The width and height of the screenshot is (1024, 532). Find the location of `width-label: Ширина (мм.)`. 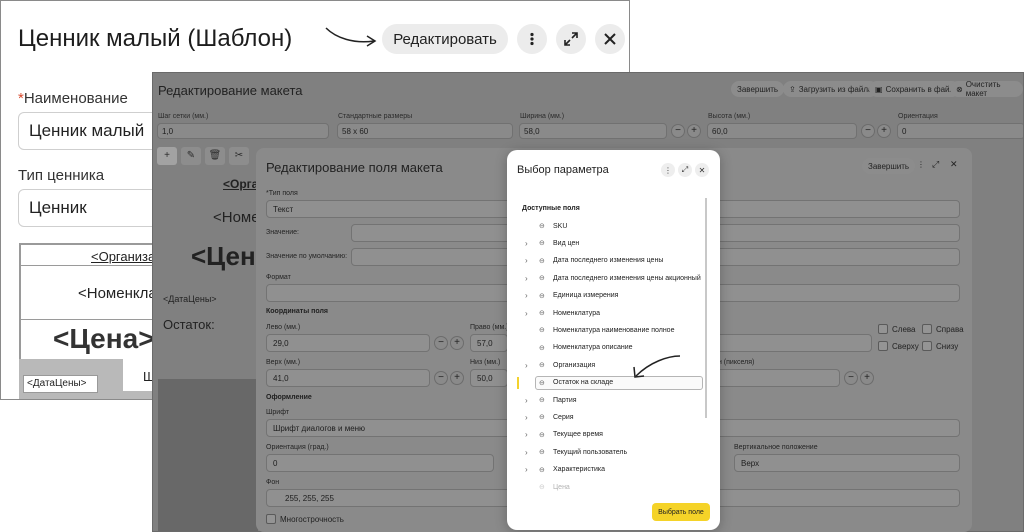

width-label: Ширина (мм.) is located at coordinates (542, 116).